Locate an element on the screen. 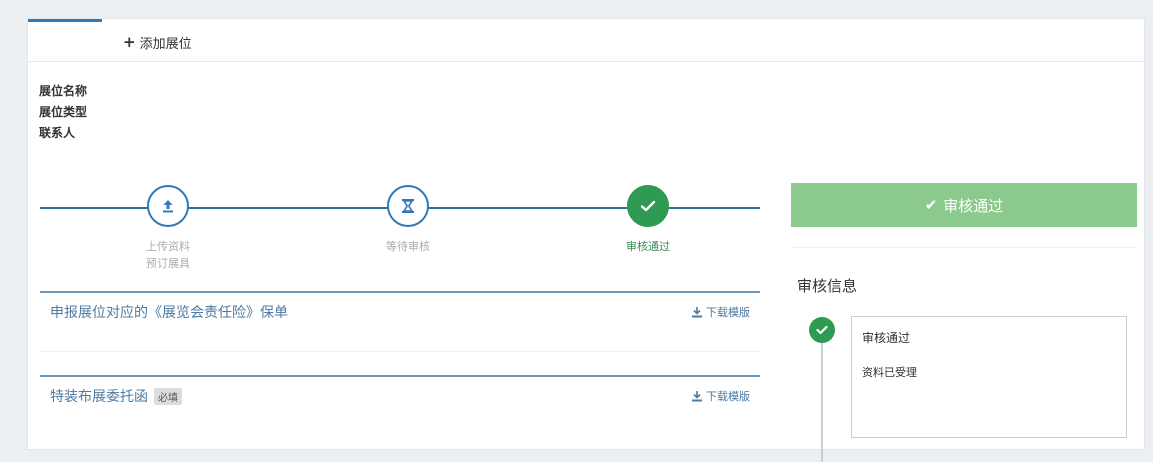 The image size is (1153, 462). download-template-button-insurance: 下载模版 is located at coordinates (721, 312).